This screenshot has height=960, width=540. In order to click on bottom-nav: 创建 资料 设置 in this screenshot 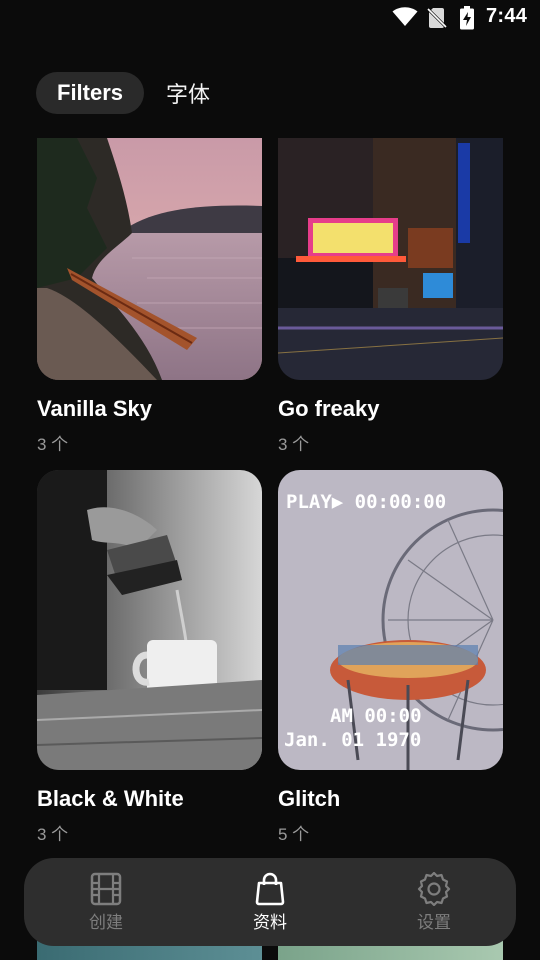, I will do `click(270, 902)`.